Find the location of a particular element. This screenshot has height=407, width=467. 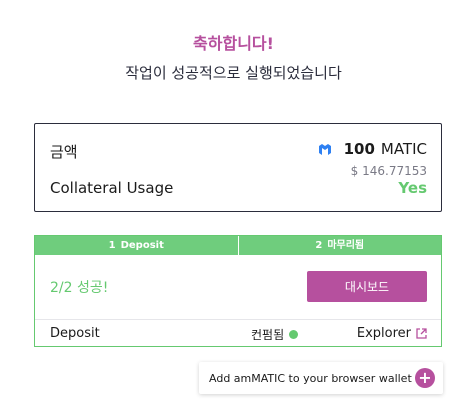

amount-line: 100 MATIC is located at coordinates (372, 149).